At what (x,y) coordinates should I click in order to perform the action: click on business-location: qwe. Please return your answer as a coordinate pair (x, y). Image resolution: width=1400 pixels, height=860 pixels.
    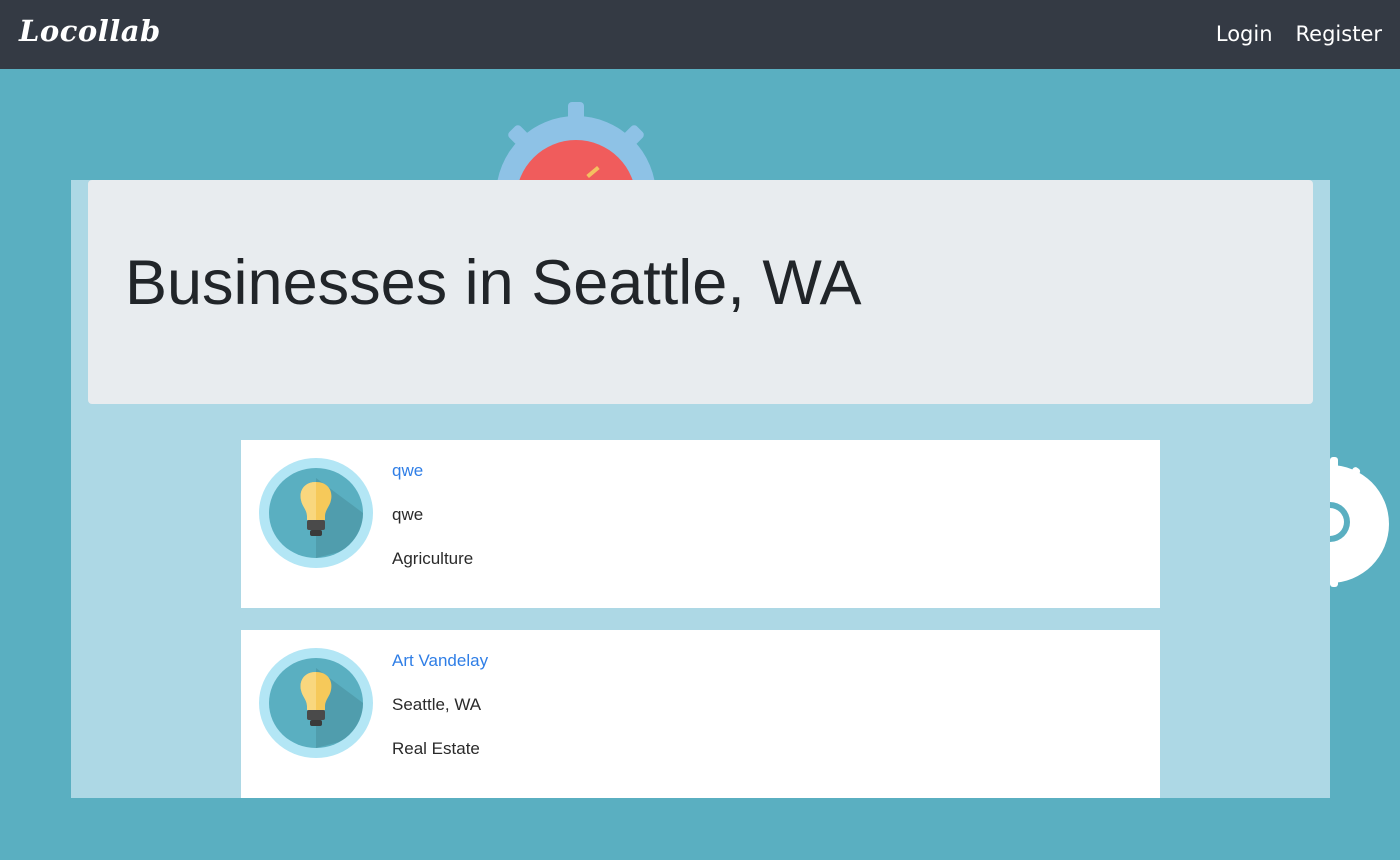
    Looking at the image, I should click on (408, 514).